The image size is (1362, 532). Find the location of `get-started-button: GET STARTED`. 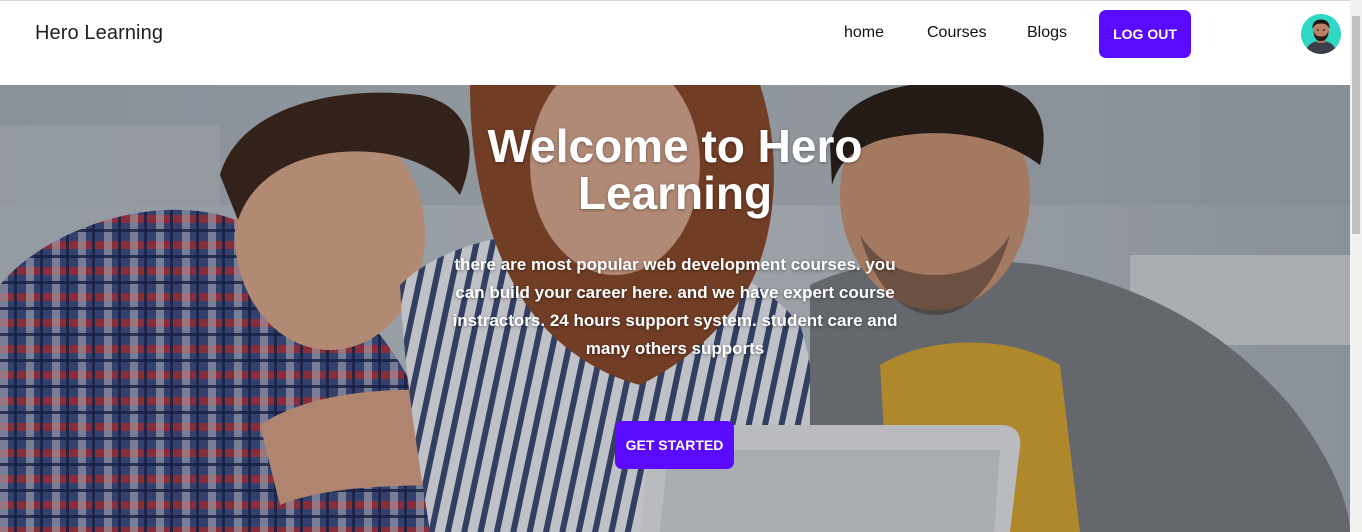

get-started-button: GET STARTED is located at coordinates (674, 445).